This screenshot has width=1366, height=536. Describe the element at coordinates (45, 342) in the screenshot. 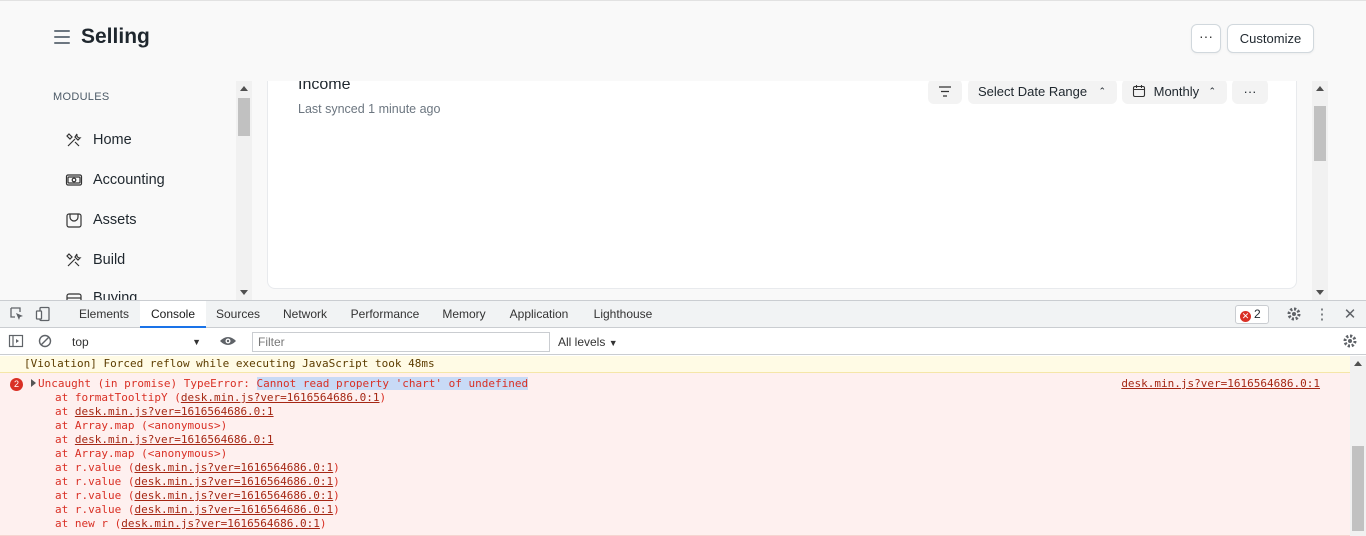

I see `clear-console-icon` at that location.